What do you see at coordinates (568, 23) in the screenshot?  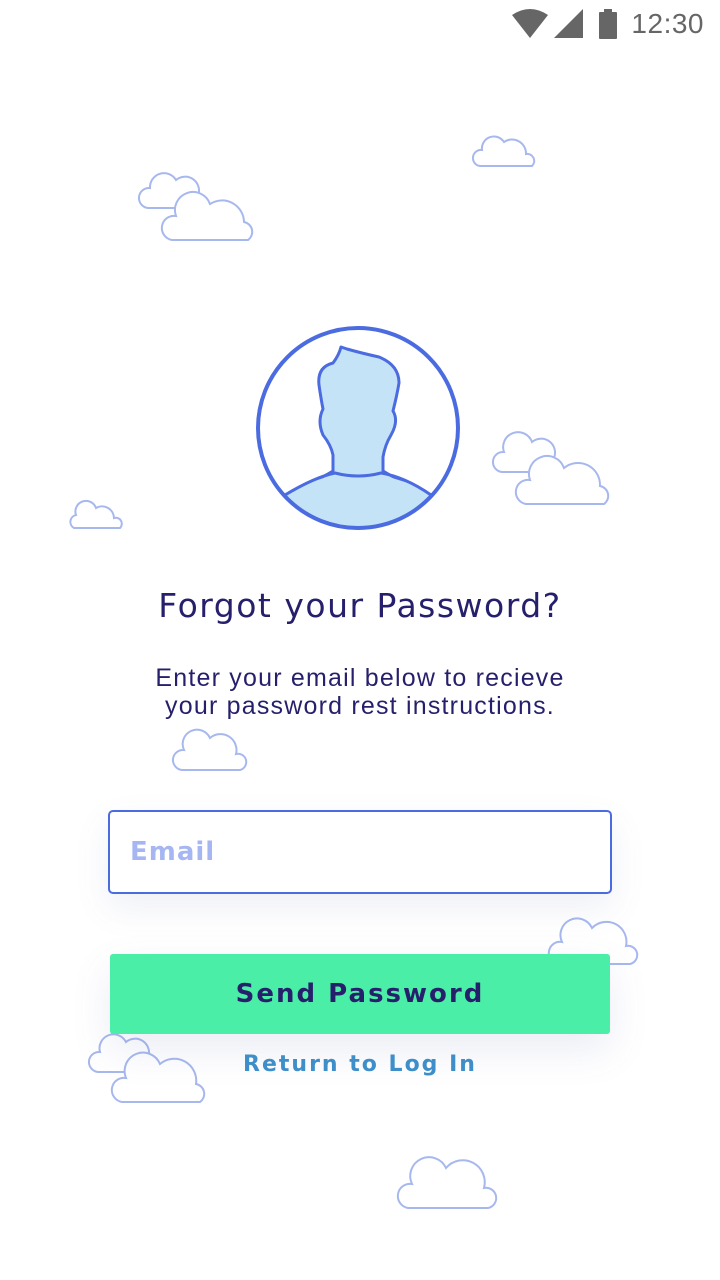 I see `signal-icon` at bounding box center [568, 23].